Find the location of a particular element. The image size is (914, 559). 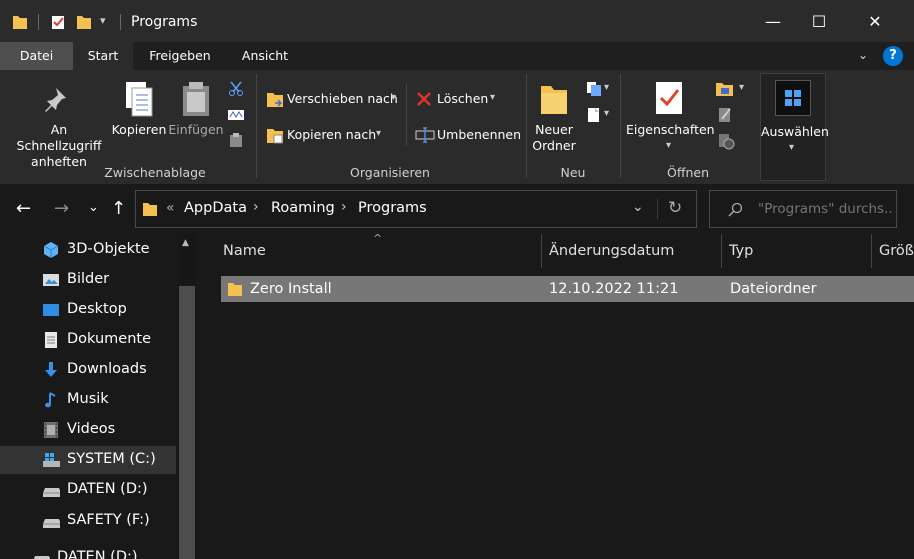

copy-label: Kopieren is located at coordinates (139, 129).